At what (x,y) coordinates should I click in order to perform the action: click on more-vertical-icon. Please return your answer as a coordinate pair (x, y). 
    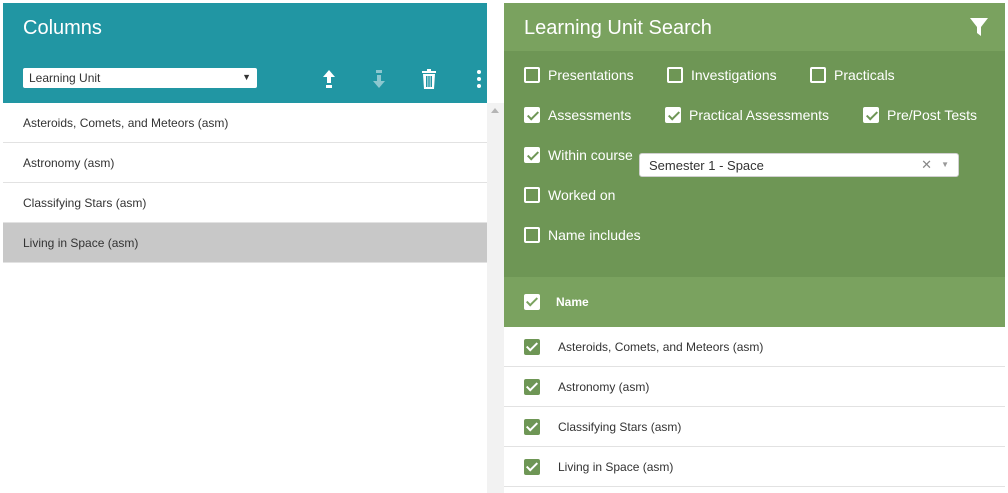
    Looking at the image, I should click on (479, 79).